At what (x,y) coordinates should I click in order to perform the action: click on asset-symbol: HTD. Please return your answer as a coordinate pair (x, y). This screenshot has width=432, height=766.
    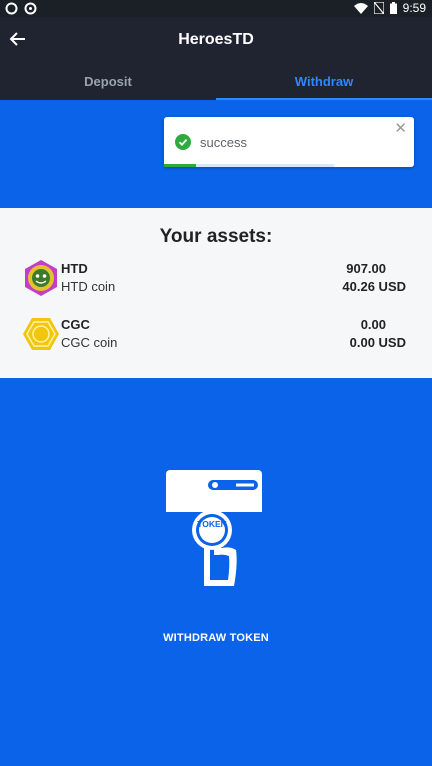
    Looking at the image, I should click on (74, 268).